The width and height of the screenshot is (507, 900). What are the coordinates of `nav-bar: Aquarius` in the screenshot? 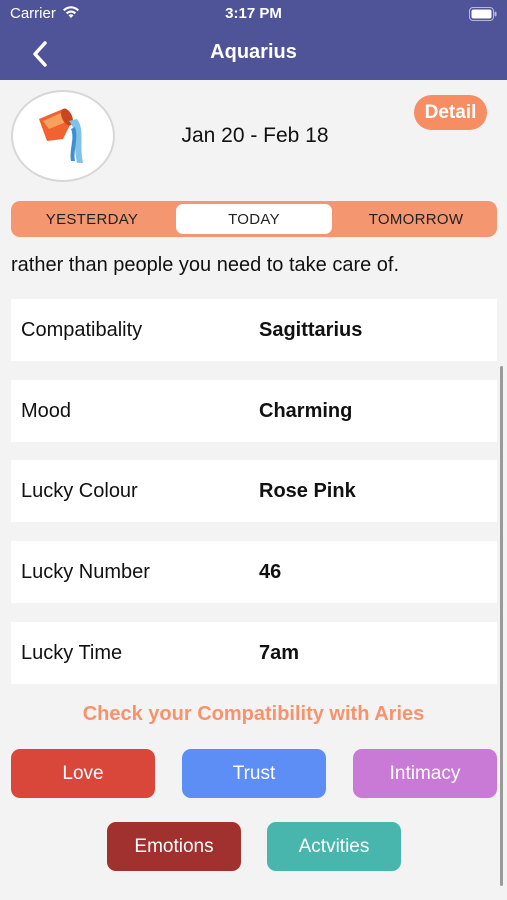 It's located at (253, 54).